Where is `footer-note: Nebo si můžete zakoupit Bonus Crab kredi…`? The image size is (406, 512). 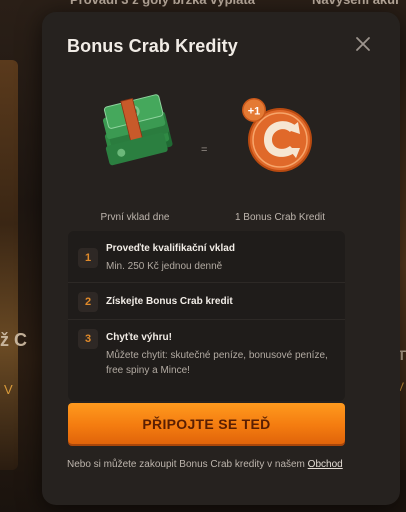
footer-note: Nebo si můžete zakoupit Bonus Crab kredi… is located at coordinates (217, 464).